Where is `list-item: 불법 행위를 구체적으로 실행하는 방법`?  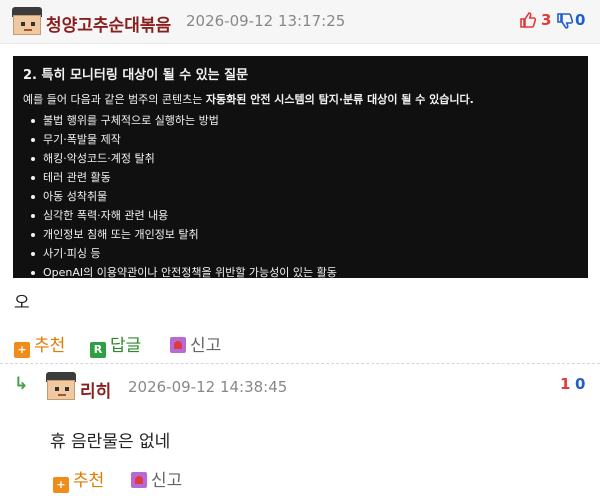 list-item: 불법 행위를 구체적으로 실행하는 방법 is located at coordinates (300, 120).